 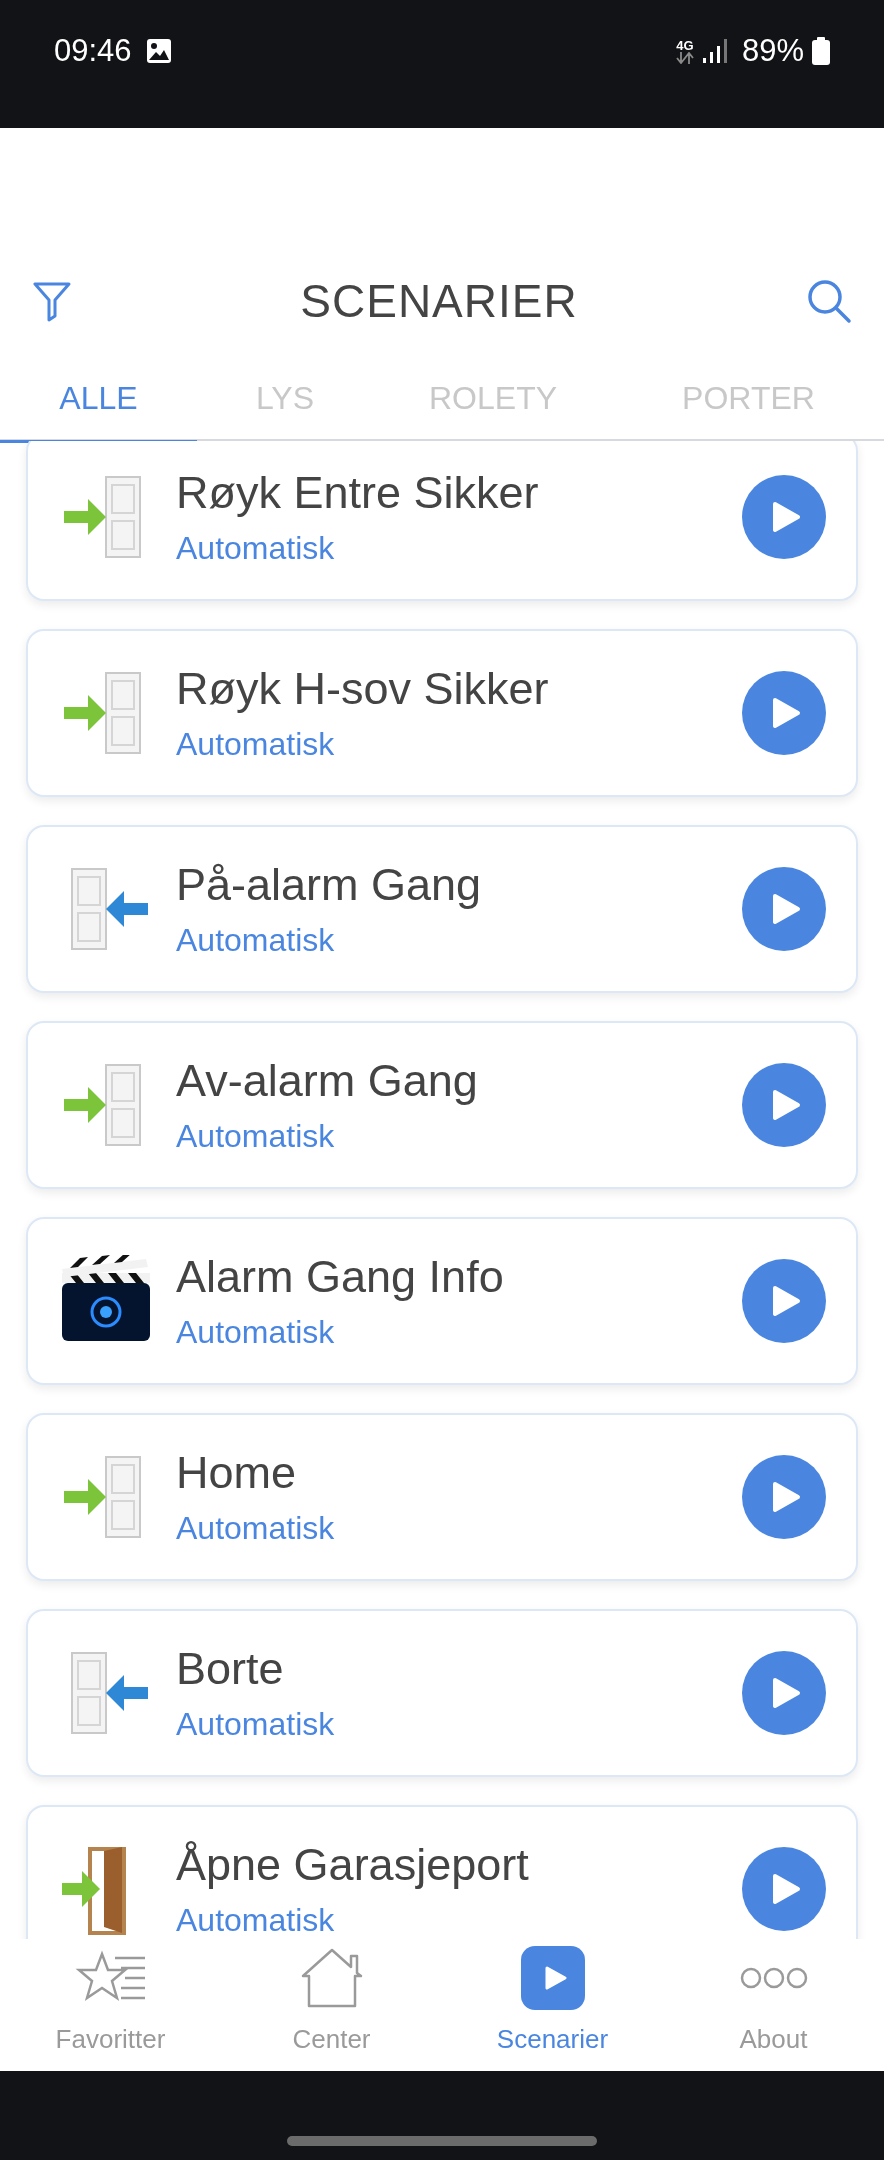 What do you see at coordinates (829, 301) in the screenshot?
I see `search-icon` at bounding box center [829, 301].